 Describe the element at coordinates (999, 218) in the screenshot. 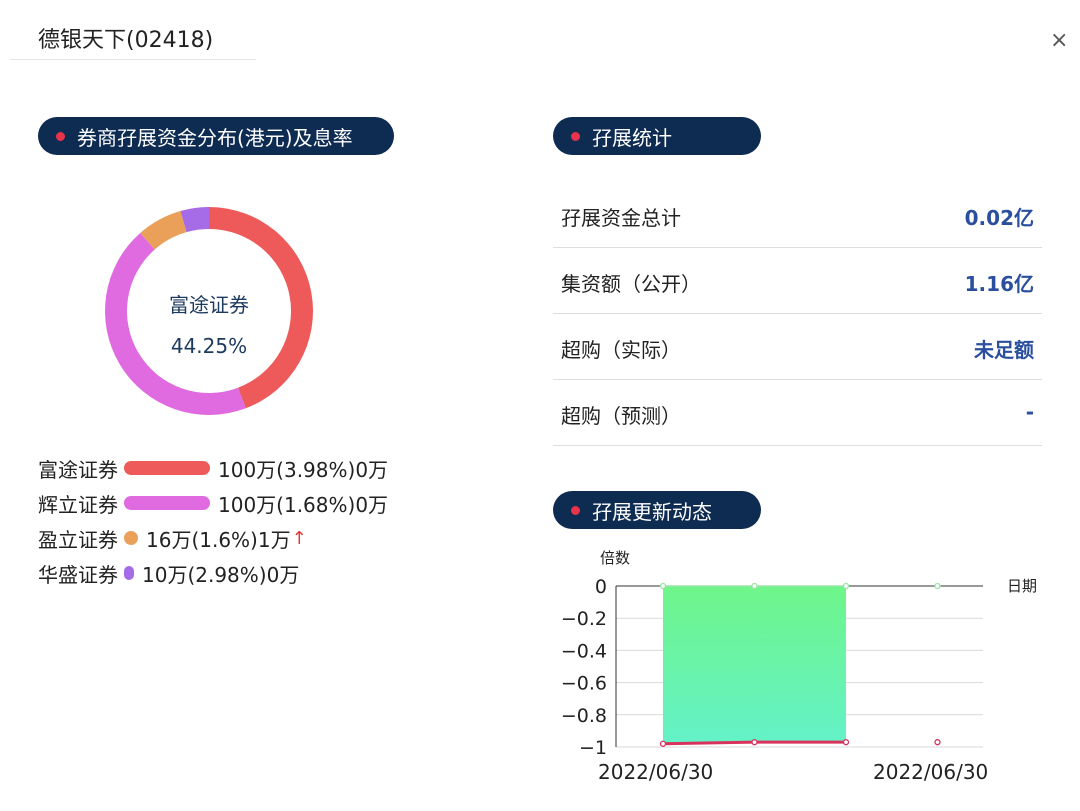

I see `stat-value: 0.02亿` at that location.